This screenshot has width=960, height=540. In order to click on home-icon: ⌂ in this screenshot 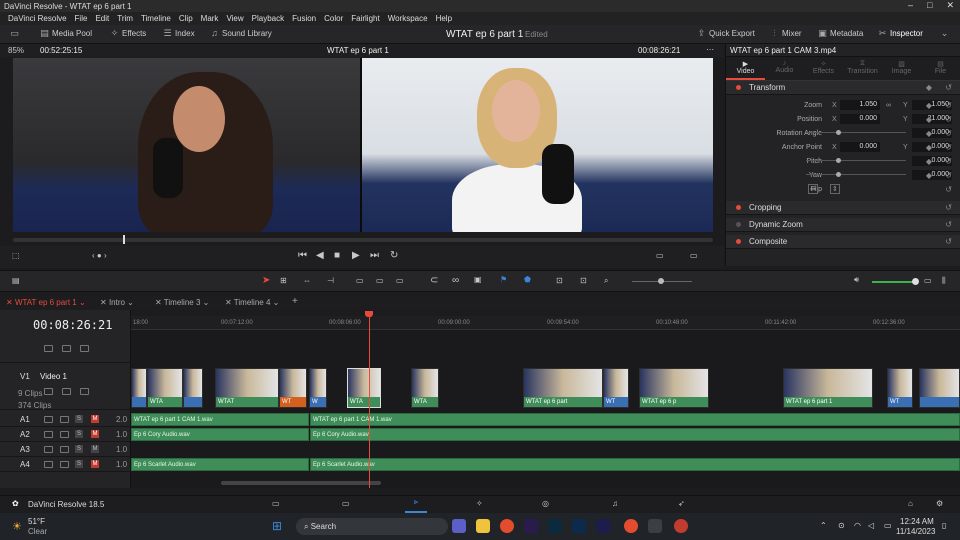, I will do `click(910, 503)`.